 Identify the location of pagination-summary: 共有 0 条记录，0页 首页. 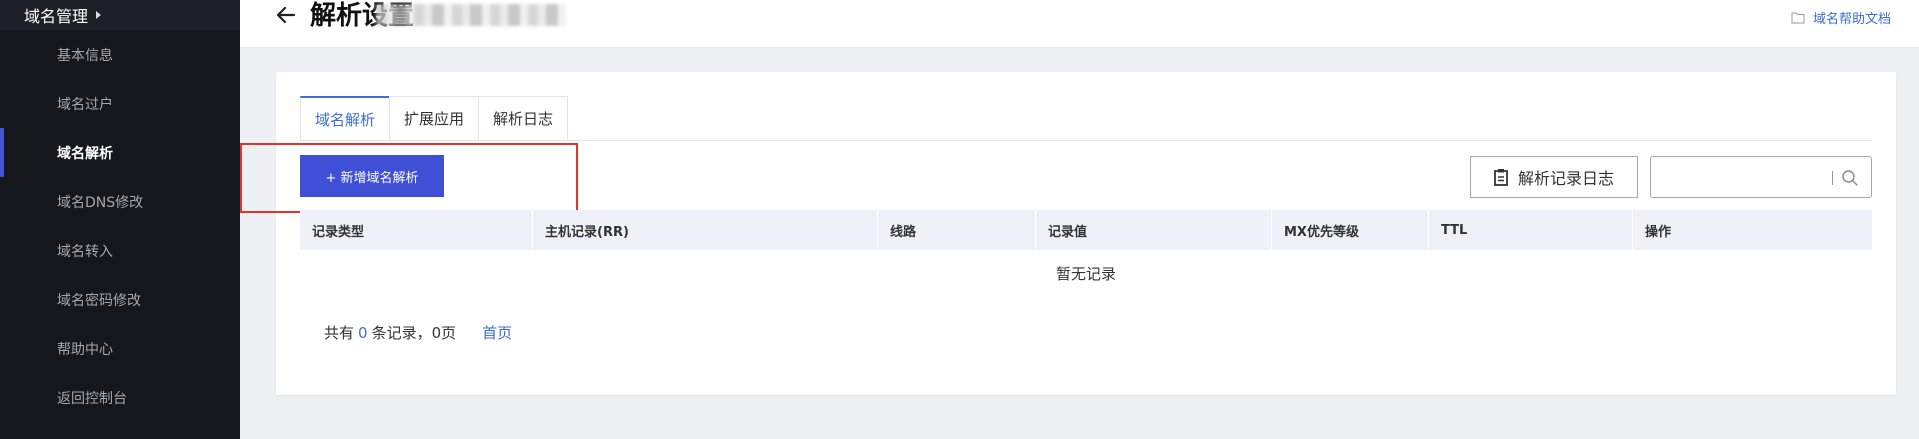
(418, 332).